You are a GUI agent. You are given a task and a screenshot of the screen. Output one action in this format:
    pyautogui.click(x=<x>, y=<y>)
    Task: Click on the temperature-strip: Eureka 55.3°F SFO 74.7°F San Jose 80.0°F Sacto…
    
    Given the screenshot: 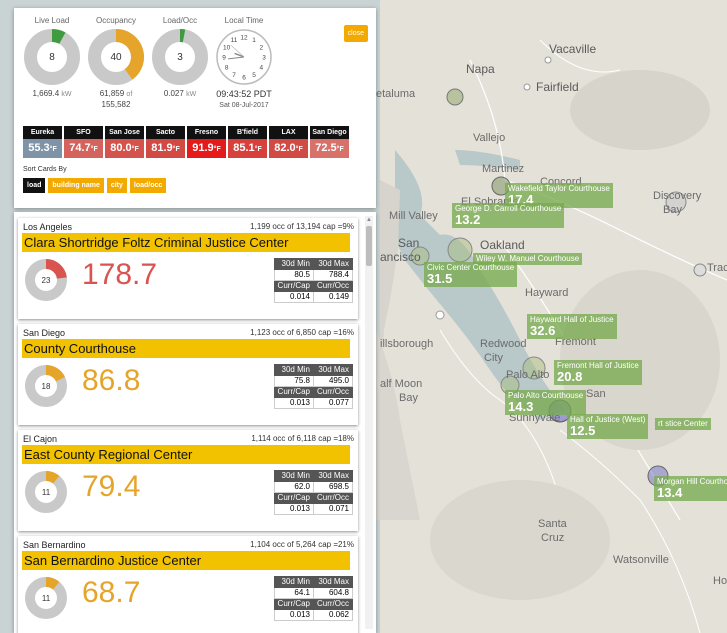 What is the action you would take?
    pyautogui.click(x=186, y=142)
    